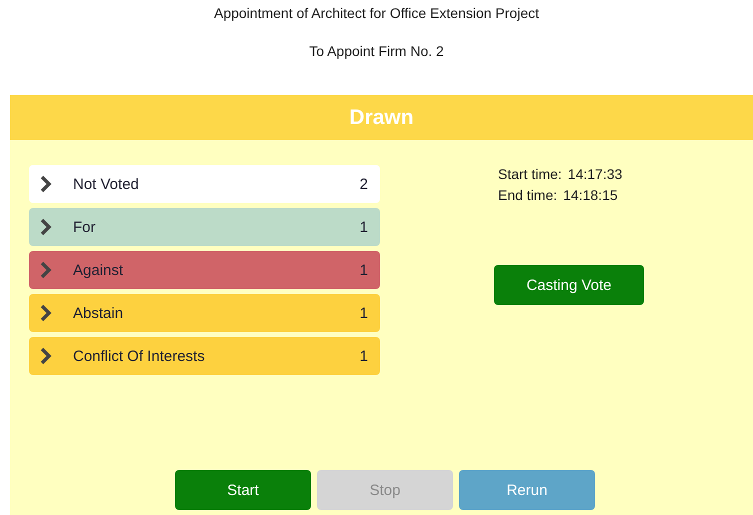 This screenshot has height=515, width=753. I want to click on motion-title: To Appoint Firm No. 2, so click(376, 51).